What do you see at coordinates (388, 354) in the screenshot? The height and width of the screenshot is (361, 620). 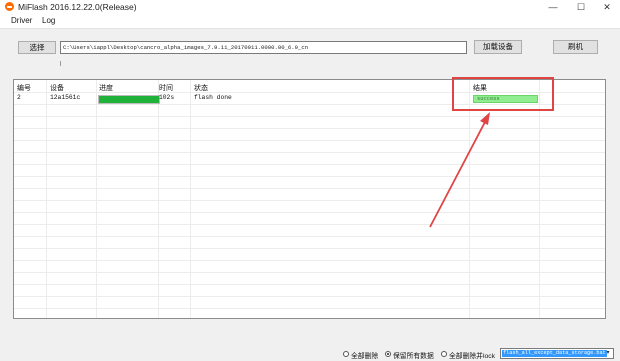 I see `radio-save-user-data` at bounding box center [388, 354].